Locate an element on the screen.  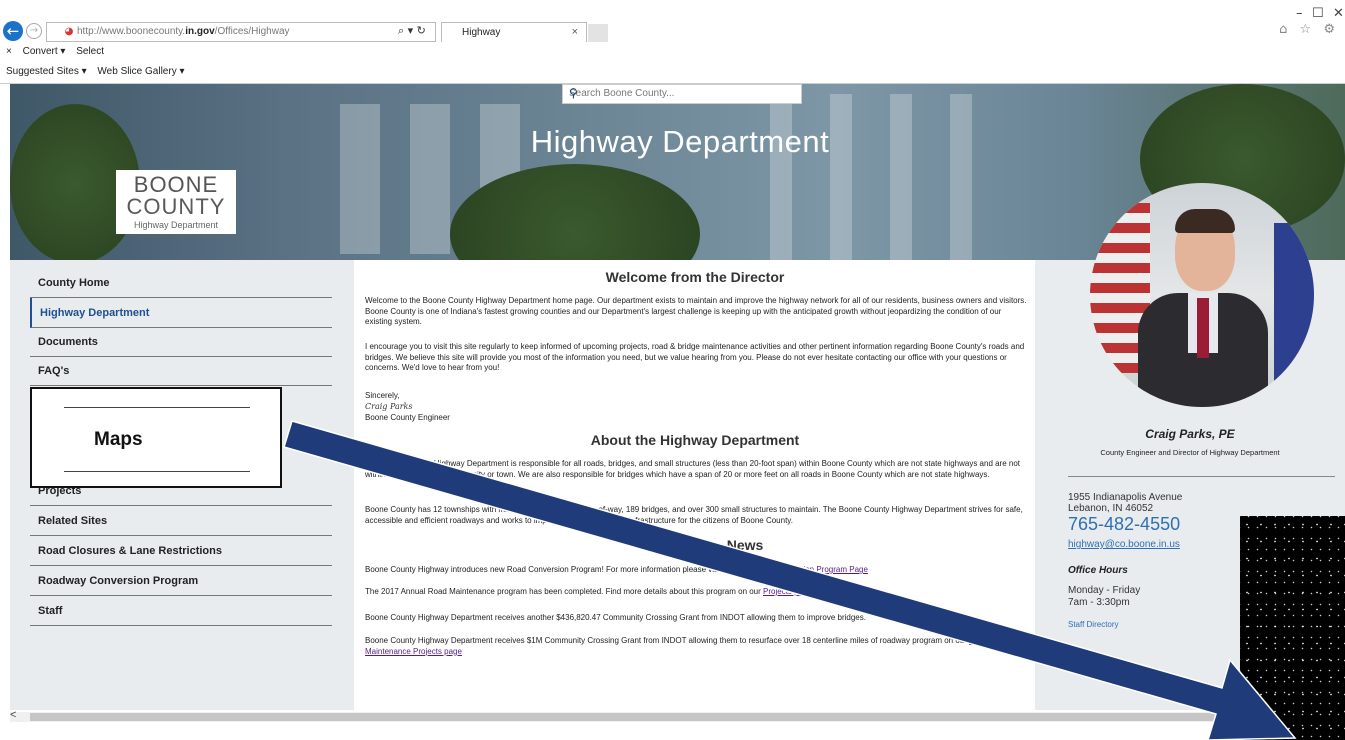
news-heading: News is located at coordinates (745, 545).